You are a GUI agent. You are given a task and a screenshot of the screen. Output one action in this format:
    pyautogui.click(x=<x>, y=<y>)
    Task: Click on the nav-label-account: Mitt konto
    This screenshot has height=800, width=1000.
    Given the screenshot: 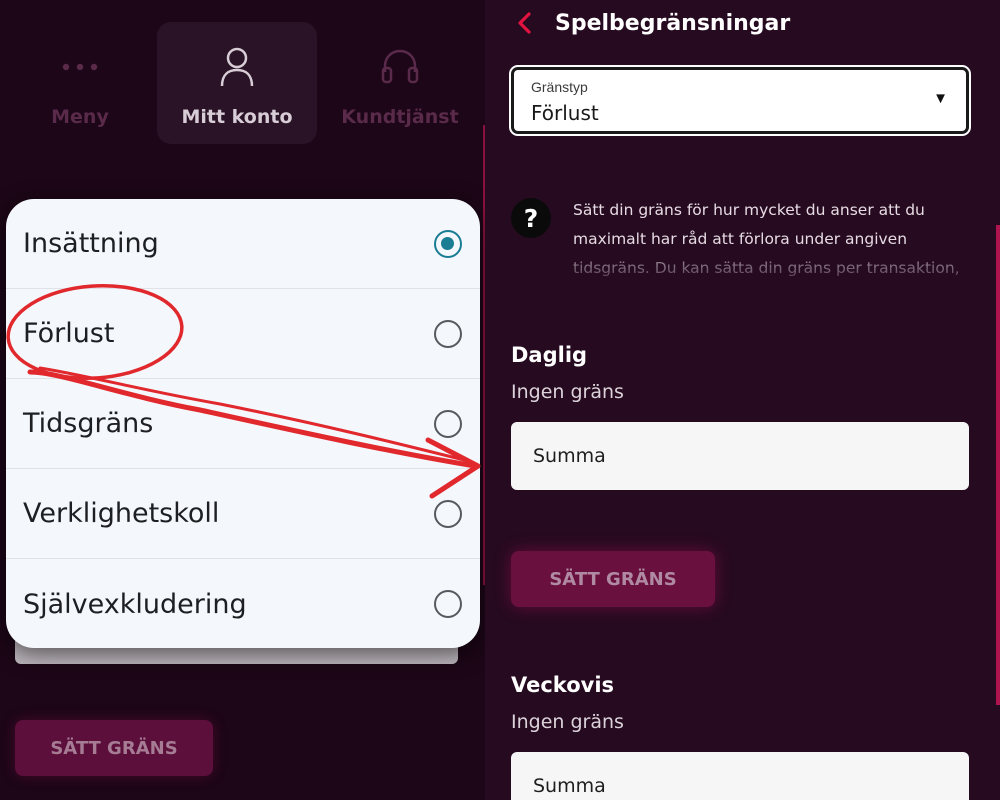 What is the action you would take?
    pyautogui.click(x=237, y=117)
    